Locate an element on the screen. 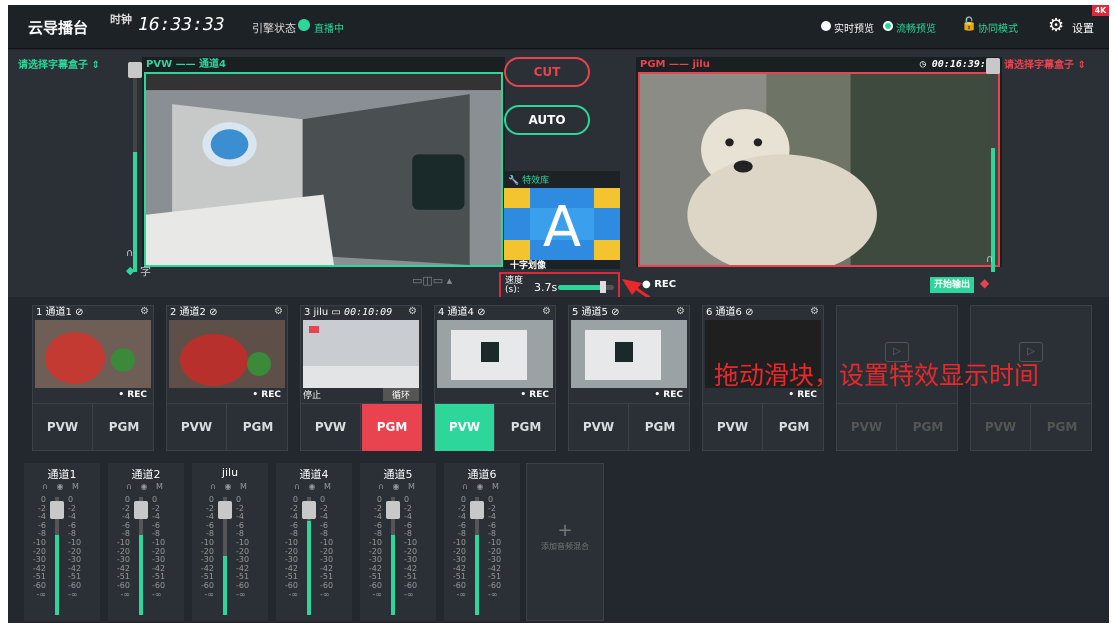 The height and width of the screenshot is (628, 1117). annotation-text: 拖动滑块，设置特效显示时间 is located at coordinates (877, 375).